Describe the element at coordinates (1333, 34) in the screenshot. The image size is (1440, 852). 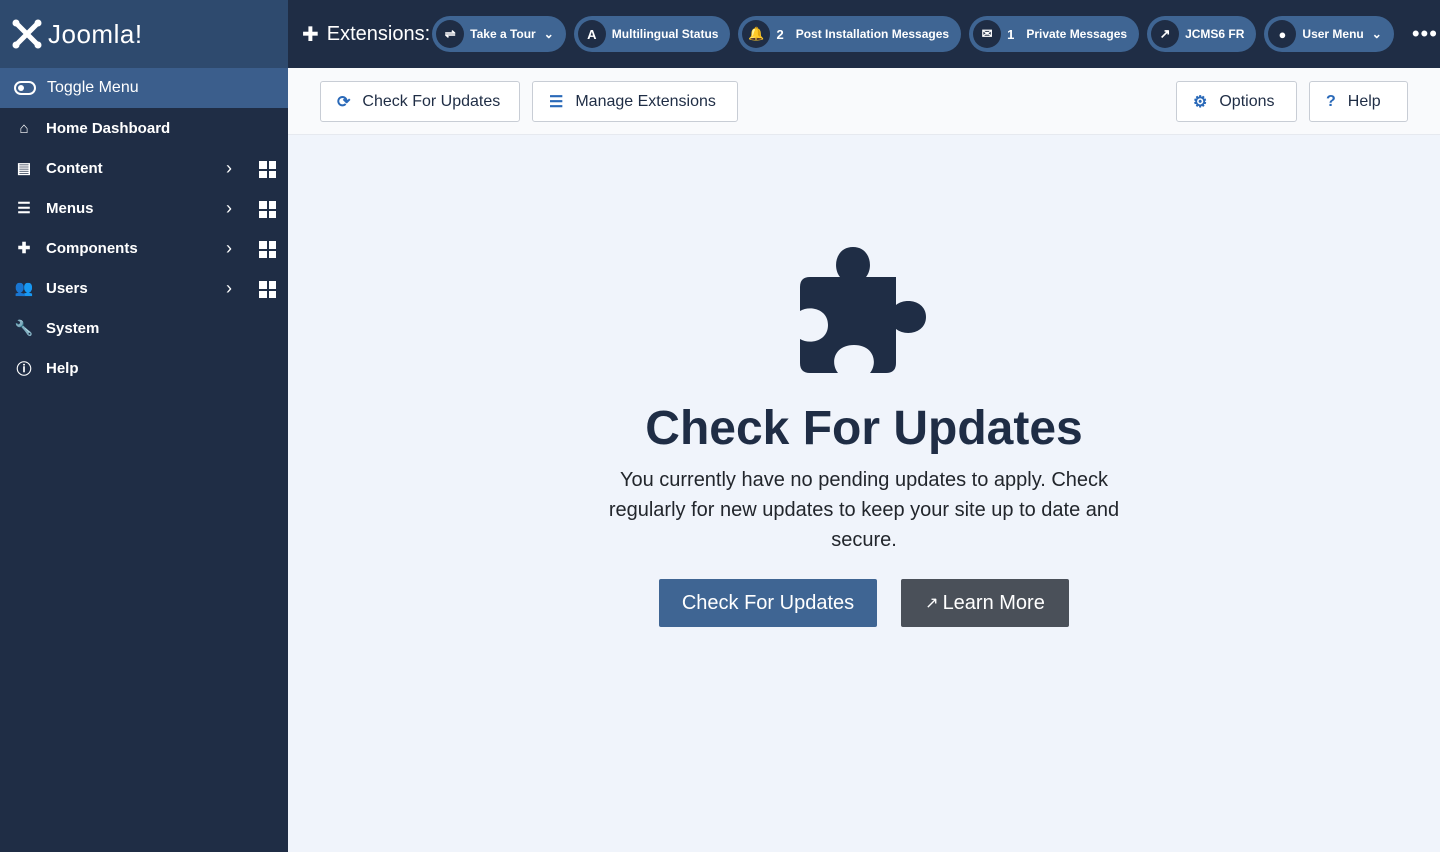
I see `pill-label: User Menu` at that location.